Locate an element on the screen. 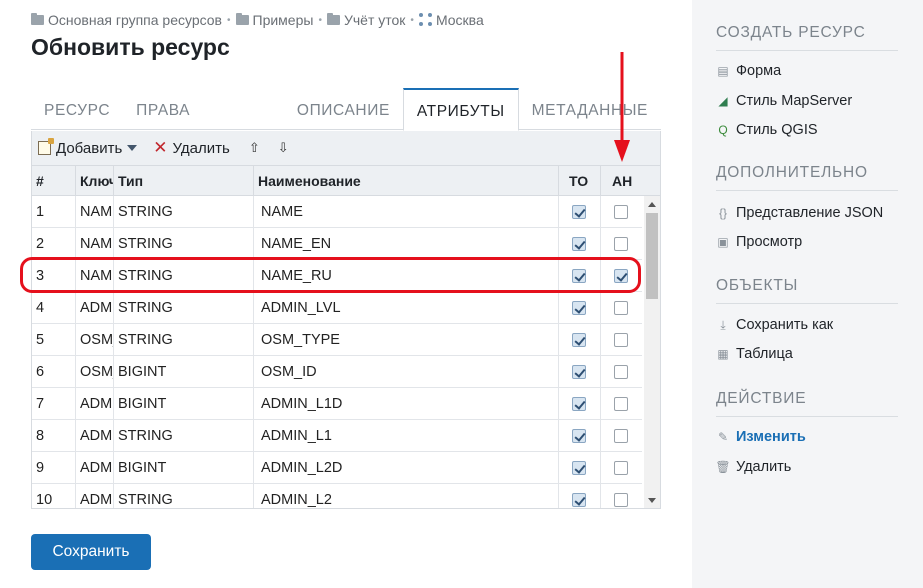 This screenshot has width=923, height=588. sidebar-item-table: ▦ Таблица is located at coordinates (754, 354).